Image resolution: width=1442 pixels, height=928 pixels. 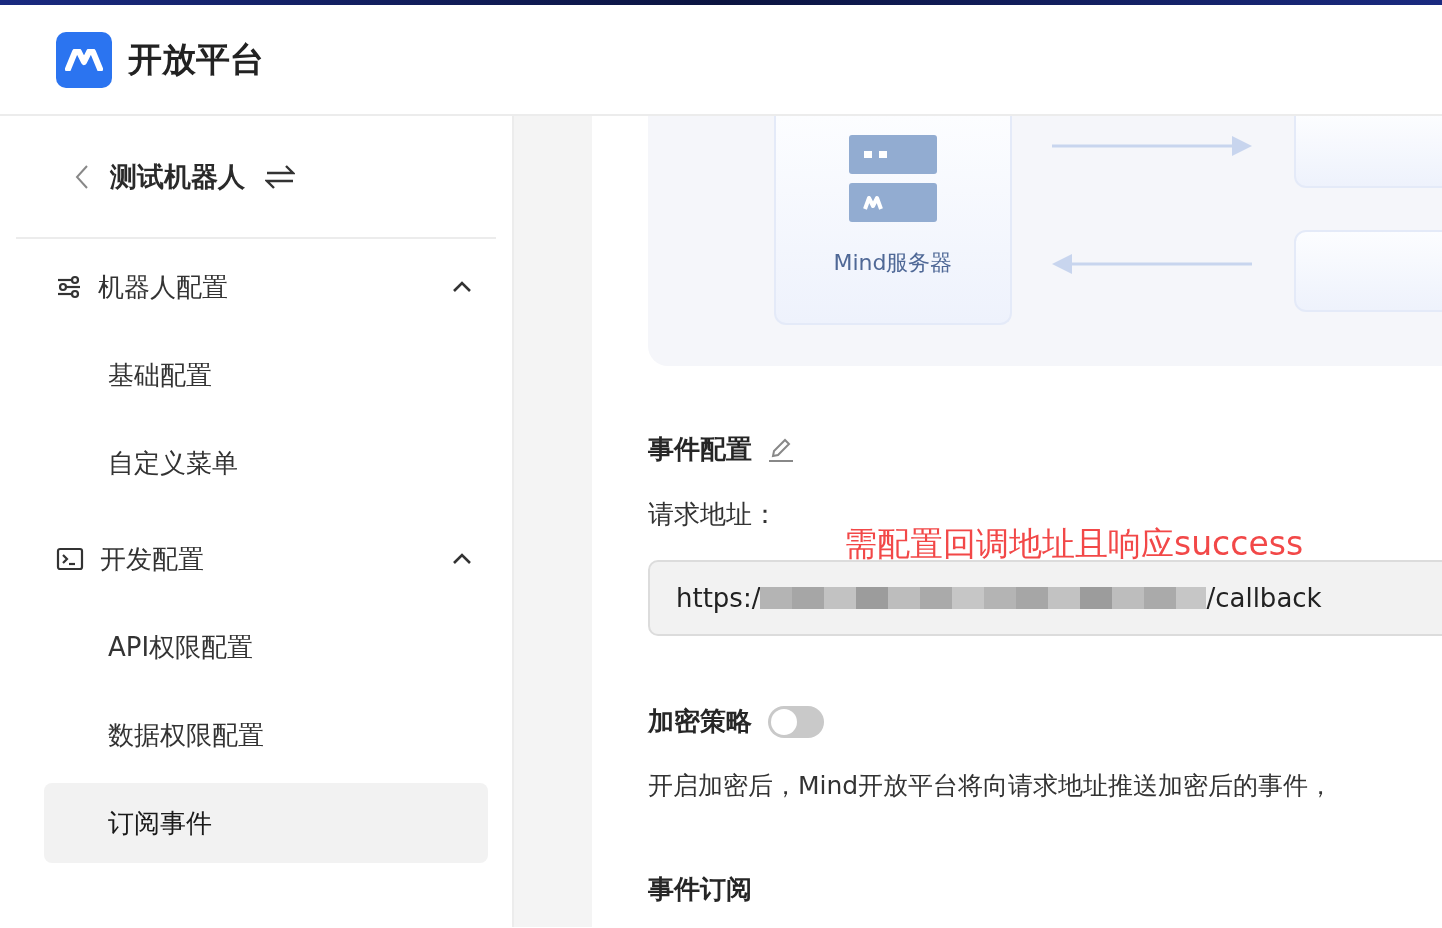 I want to click on back-icon, so click(x=82, y=176).